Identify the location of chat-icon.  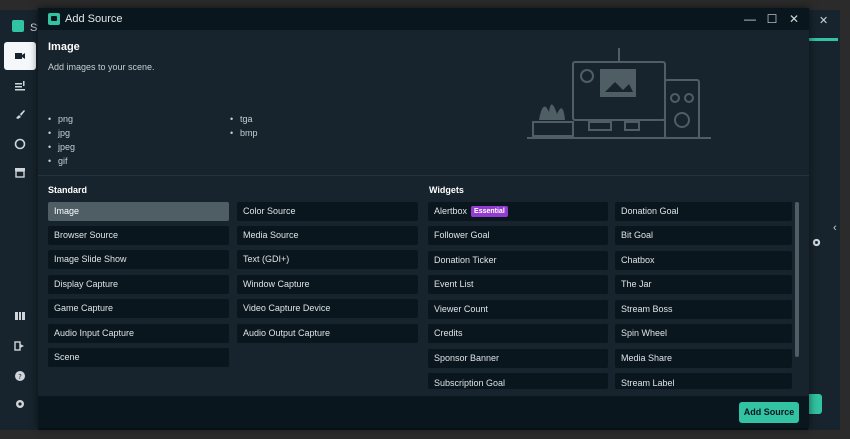
(20, 144).